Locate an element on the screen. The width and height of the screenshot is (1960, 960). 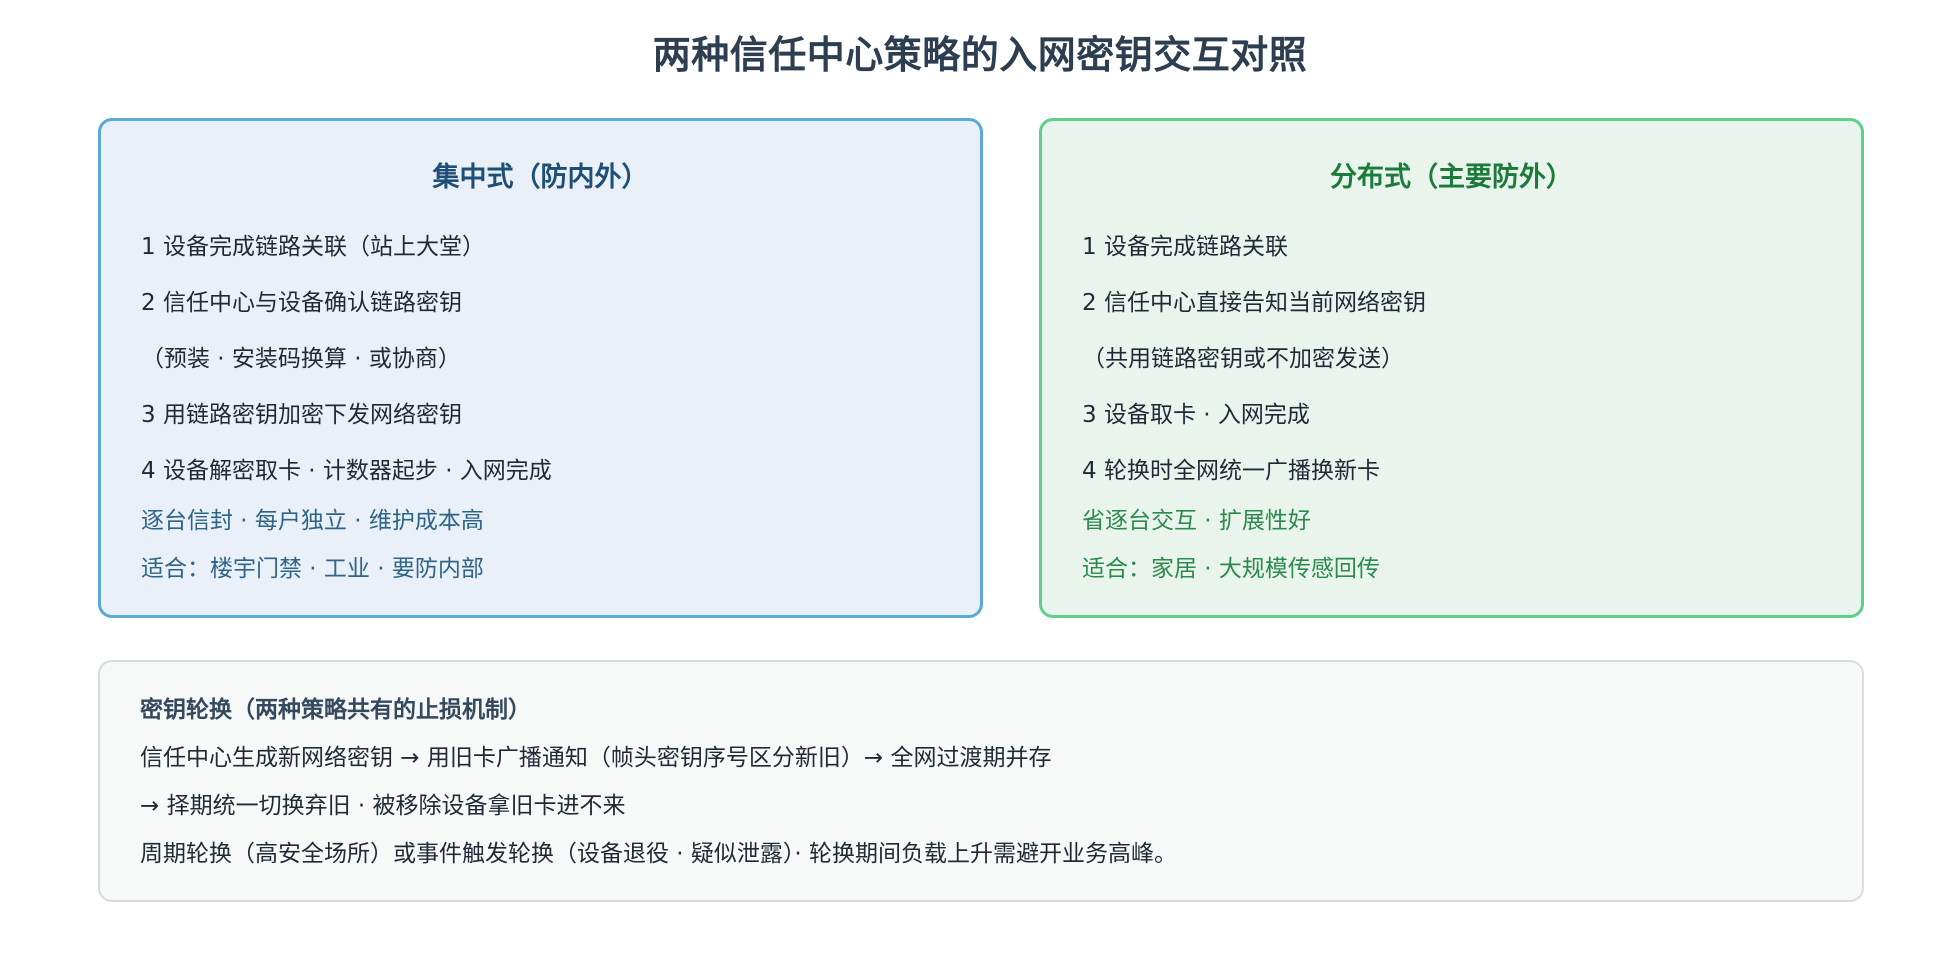
central-step-3: 3 用链路密钥加密下发网络密钥 is located at coordinates (301, 415).